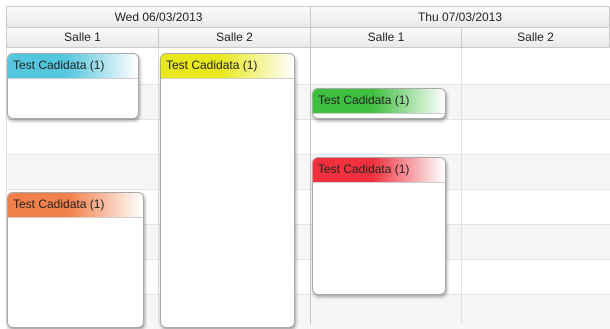 This screenshot has width=610, height=329. What do you see at coordinates (310, 186) in the screenshot?
I see `day-divider` at bounding box center [310, 186].